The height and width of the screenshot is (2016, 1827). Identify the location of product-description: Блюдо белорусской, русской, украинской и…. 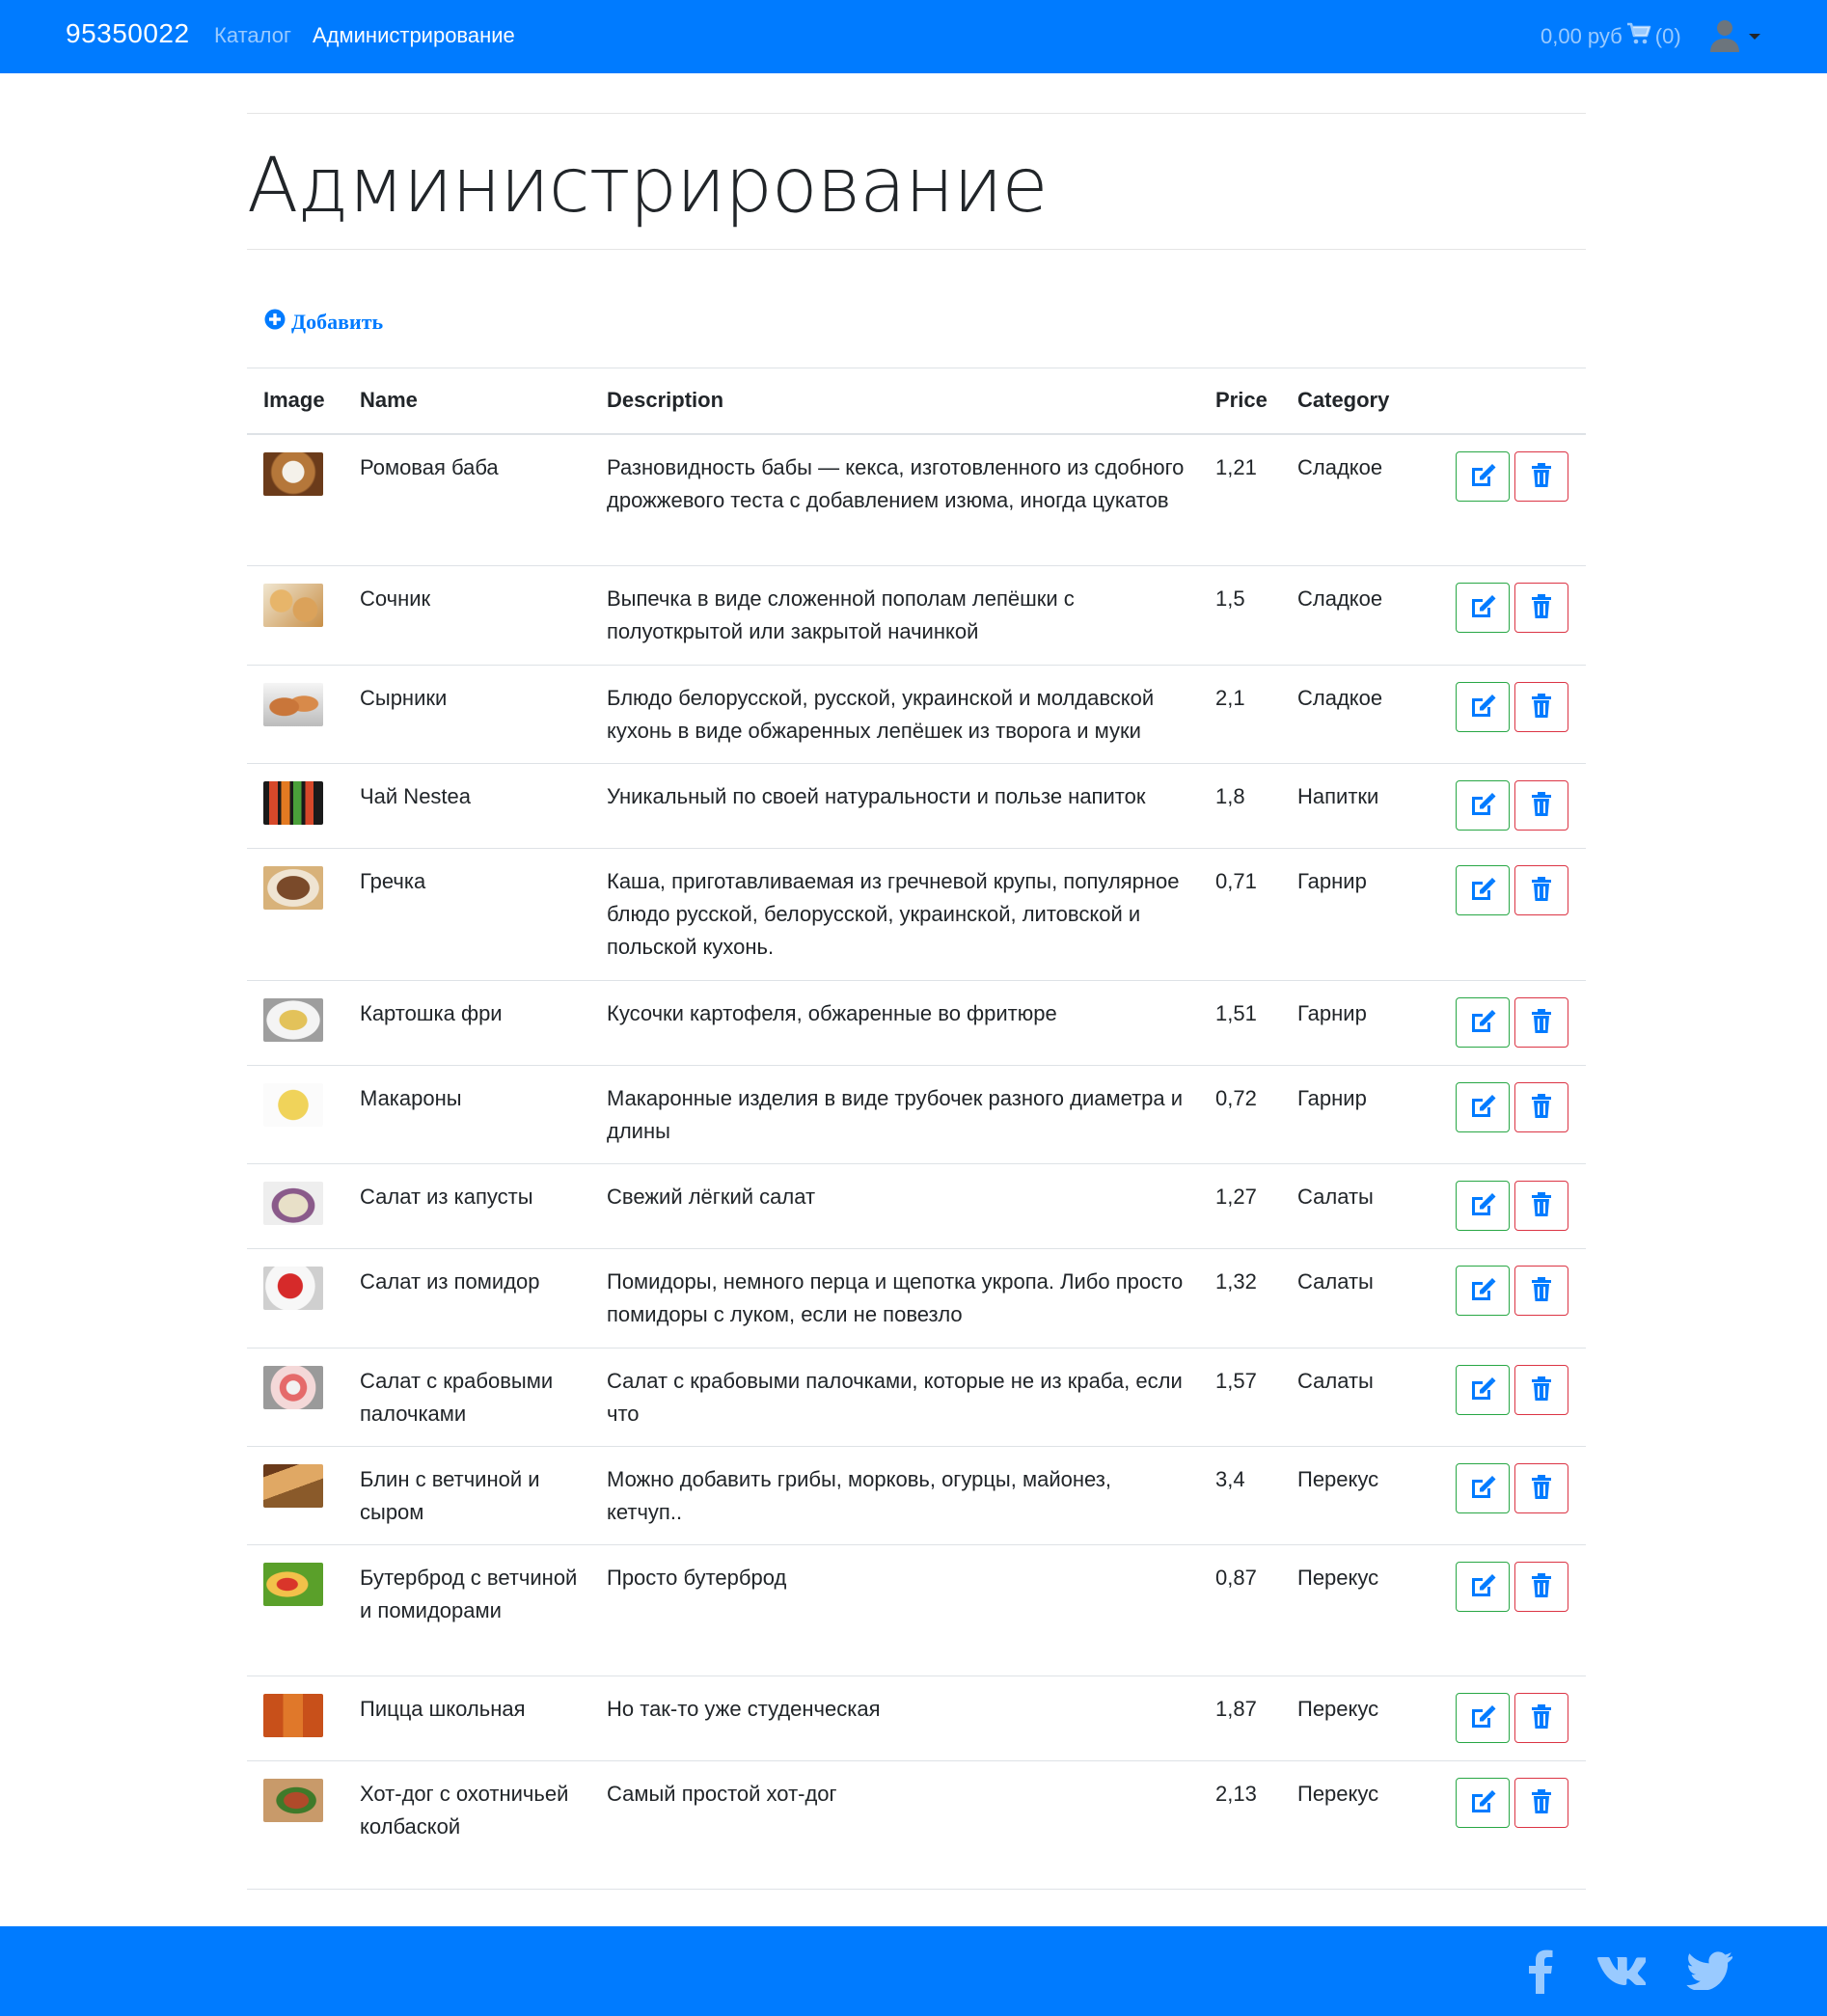
(881, 715).